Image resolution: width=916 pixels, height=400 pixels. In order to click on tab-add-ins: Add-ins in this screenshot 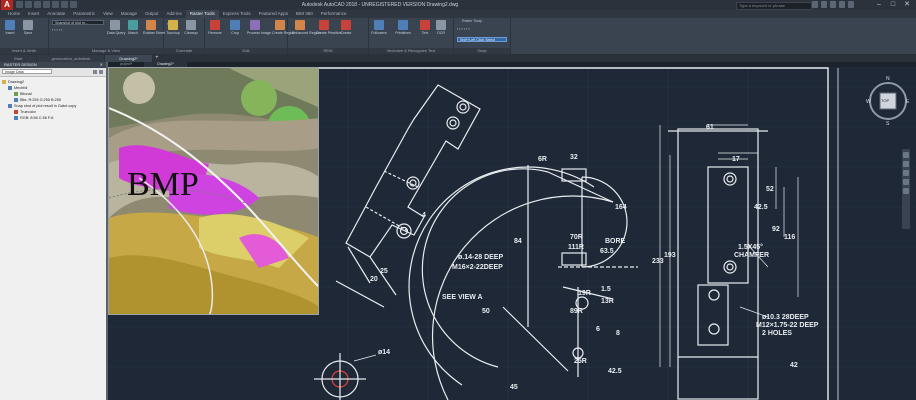, I will do `click(174, 14)`.